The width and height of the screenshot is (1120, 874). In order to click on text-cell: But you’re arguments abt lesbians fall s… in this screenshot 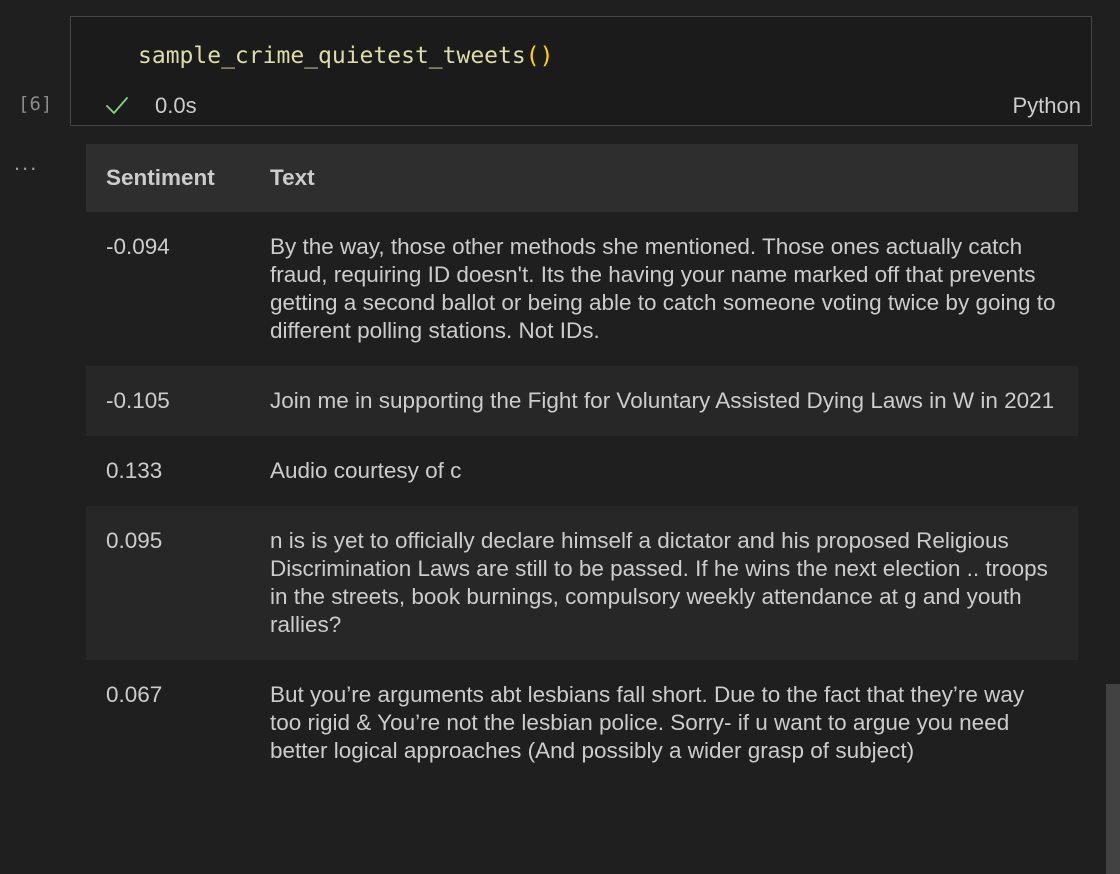, I will do `click(664, 723)`.